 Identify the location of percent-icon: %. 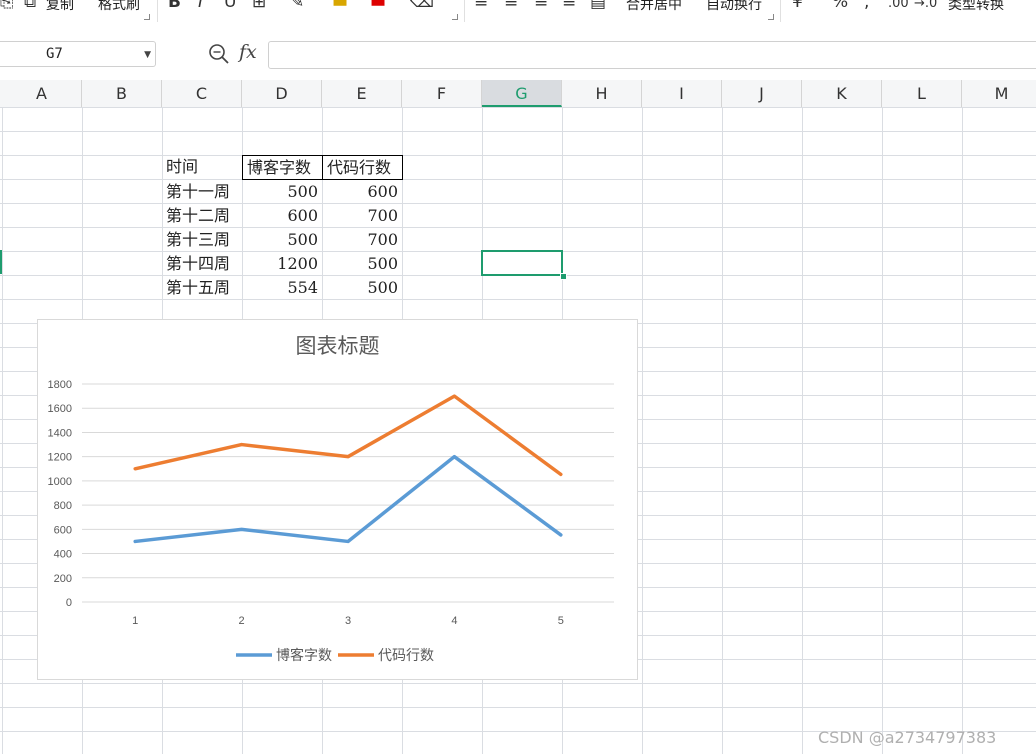
(840, 6).